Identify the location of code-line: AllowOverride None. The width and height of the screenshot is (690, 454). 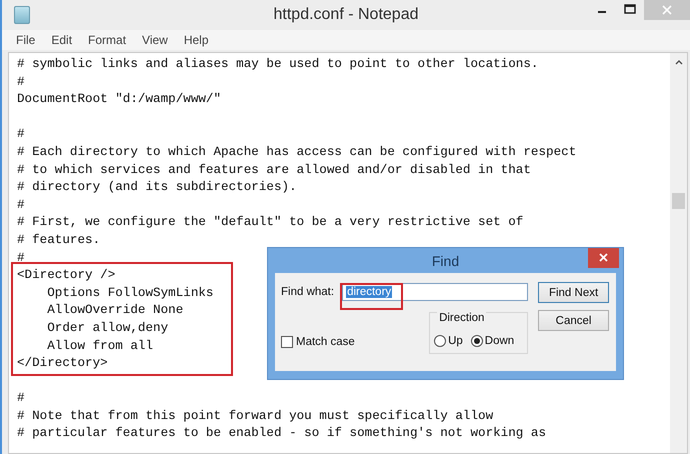
(115, 311).